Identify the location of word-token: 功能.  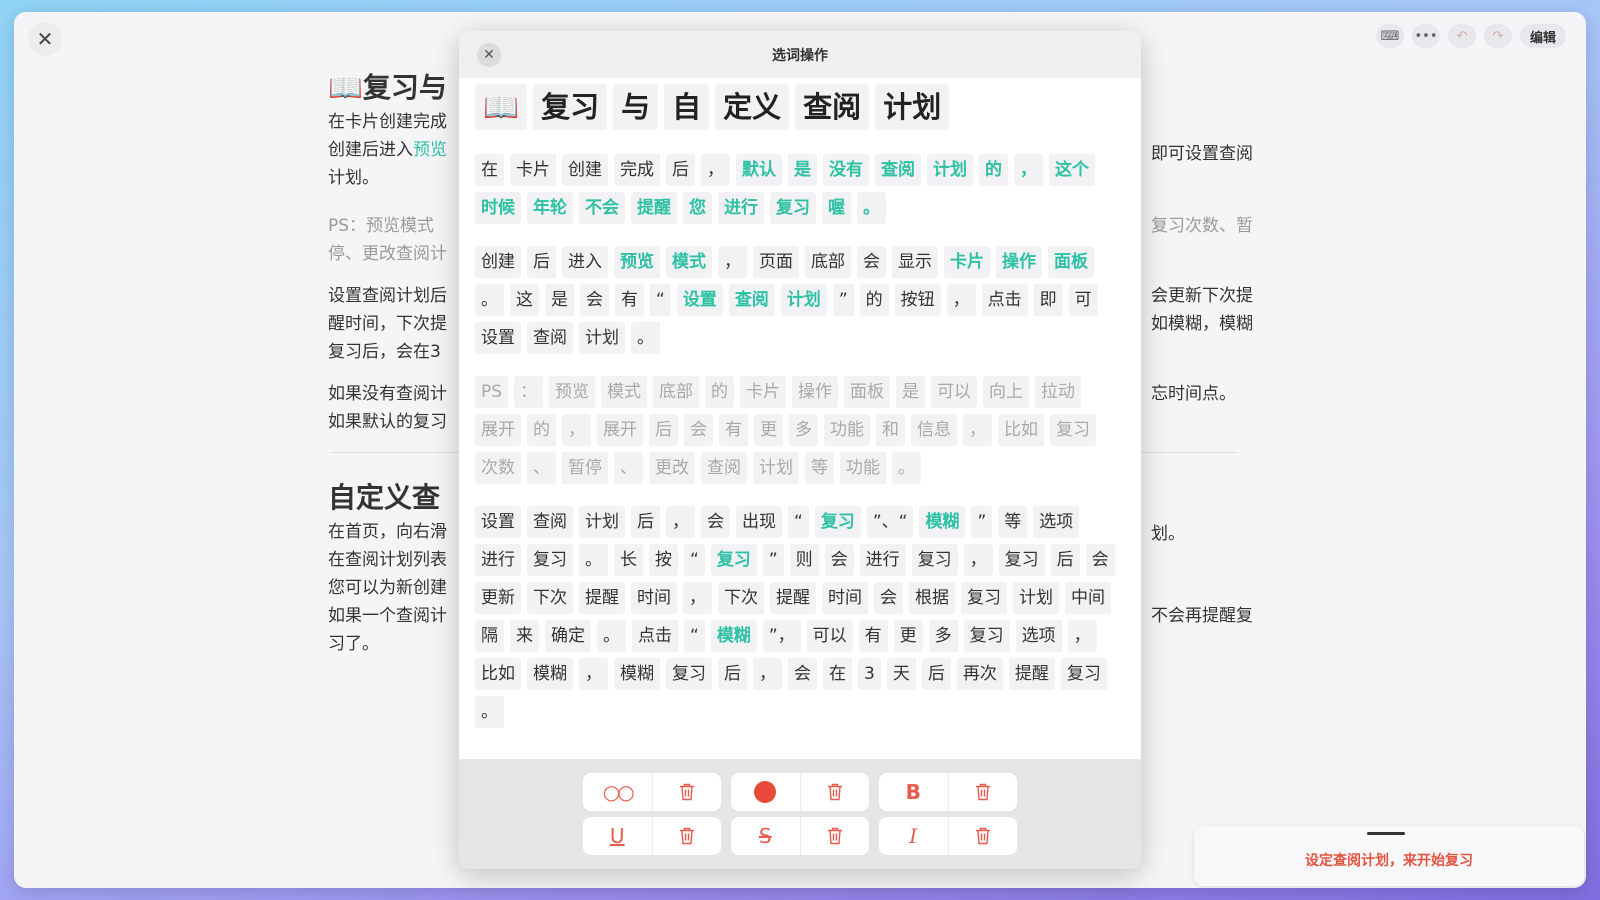
(847, 430).